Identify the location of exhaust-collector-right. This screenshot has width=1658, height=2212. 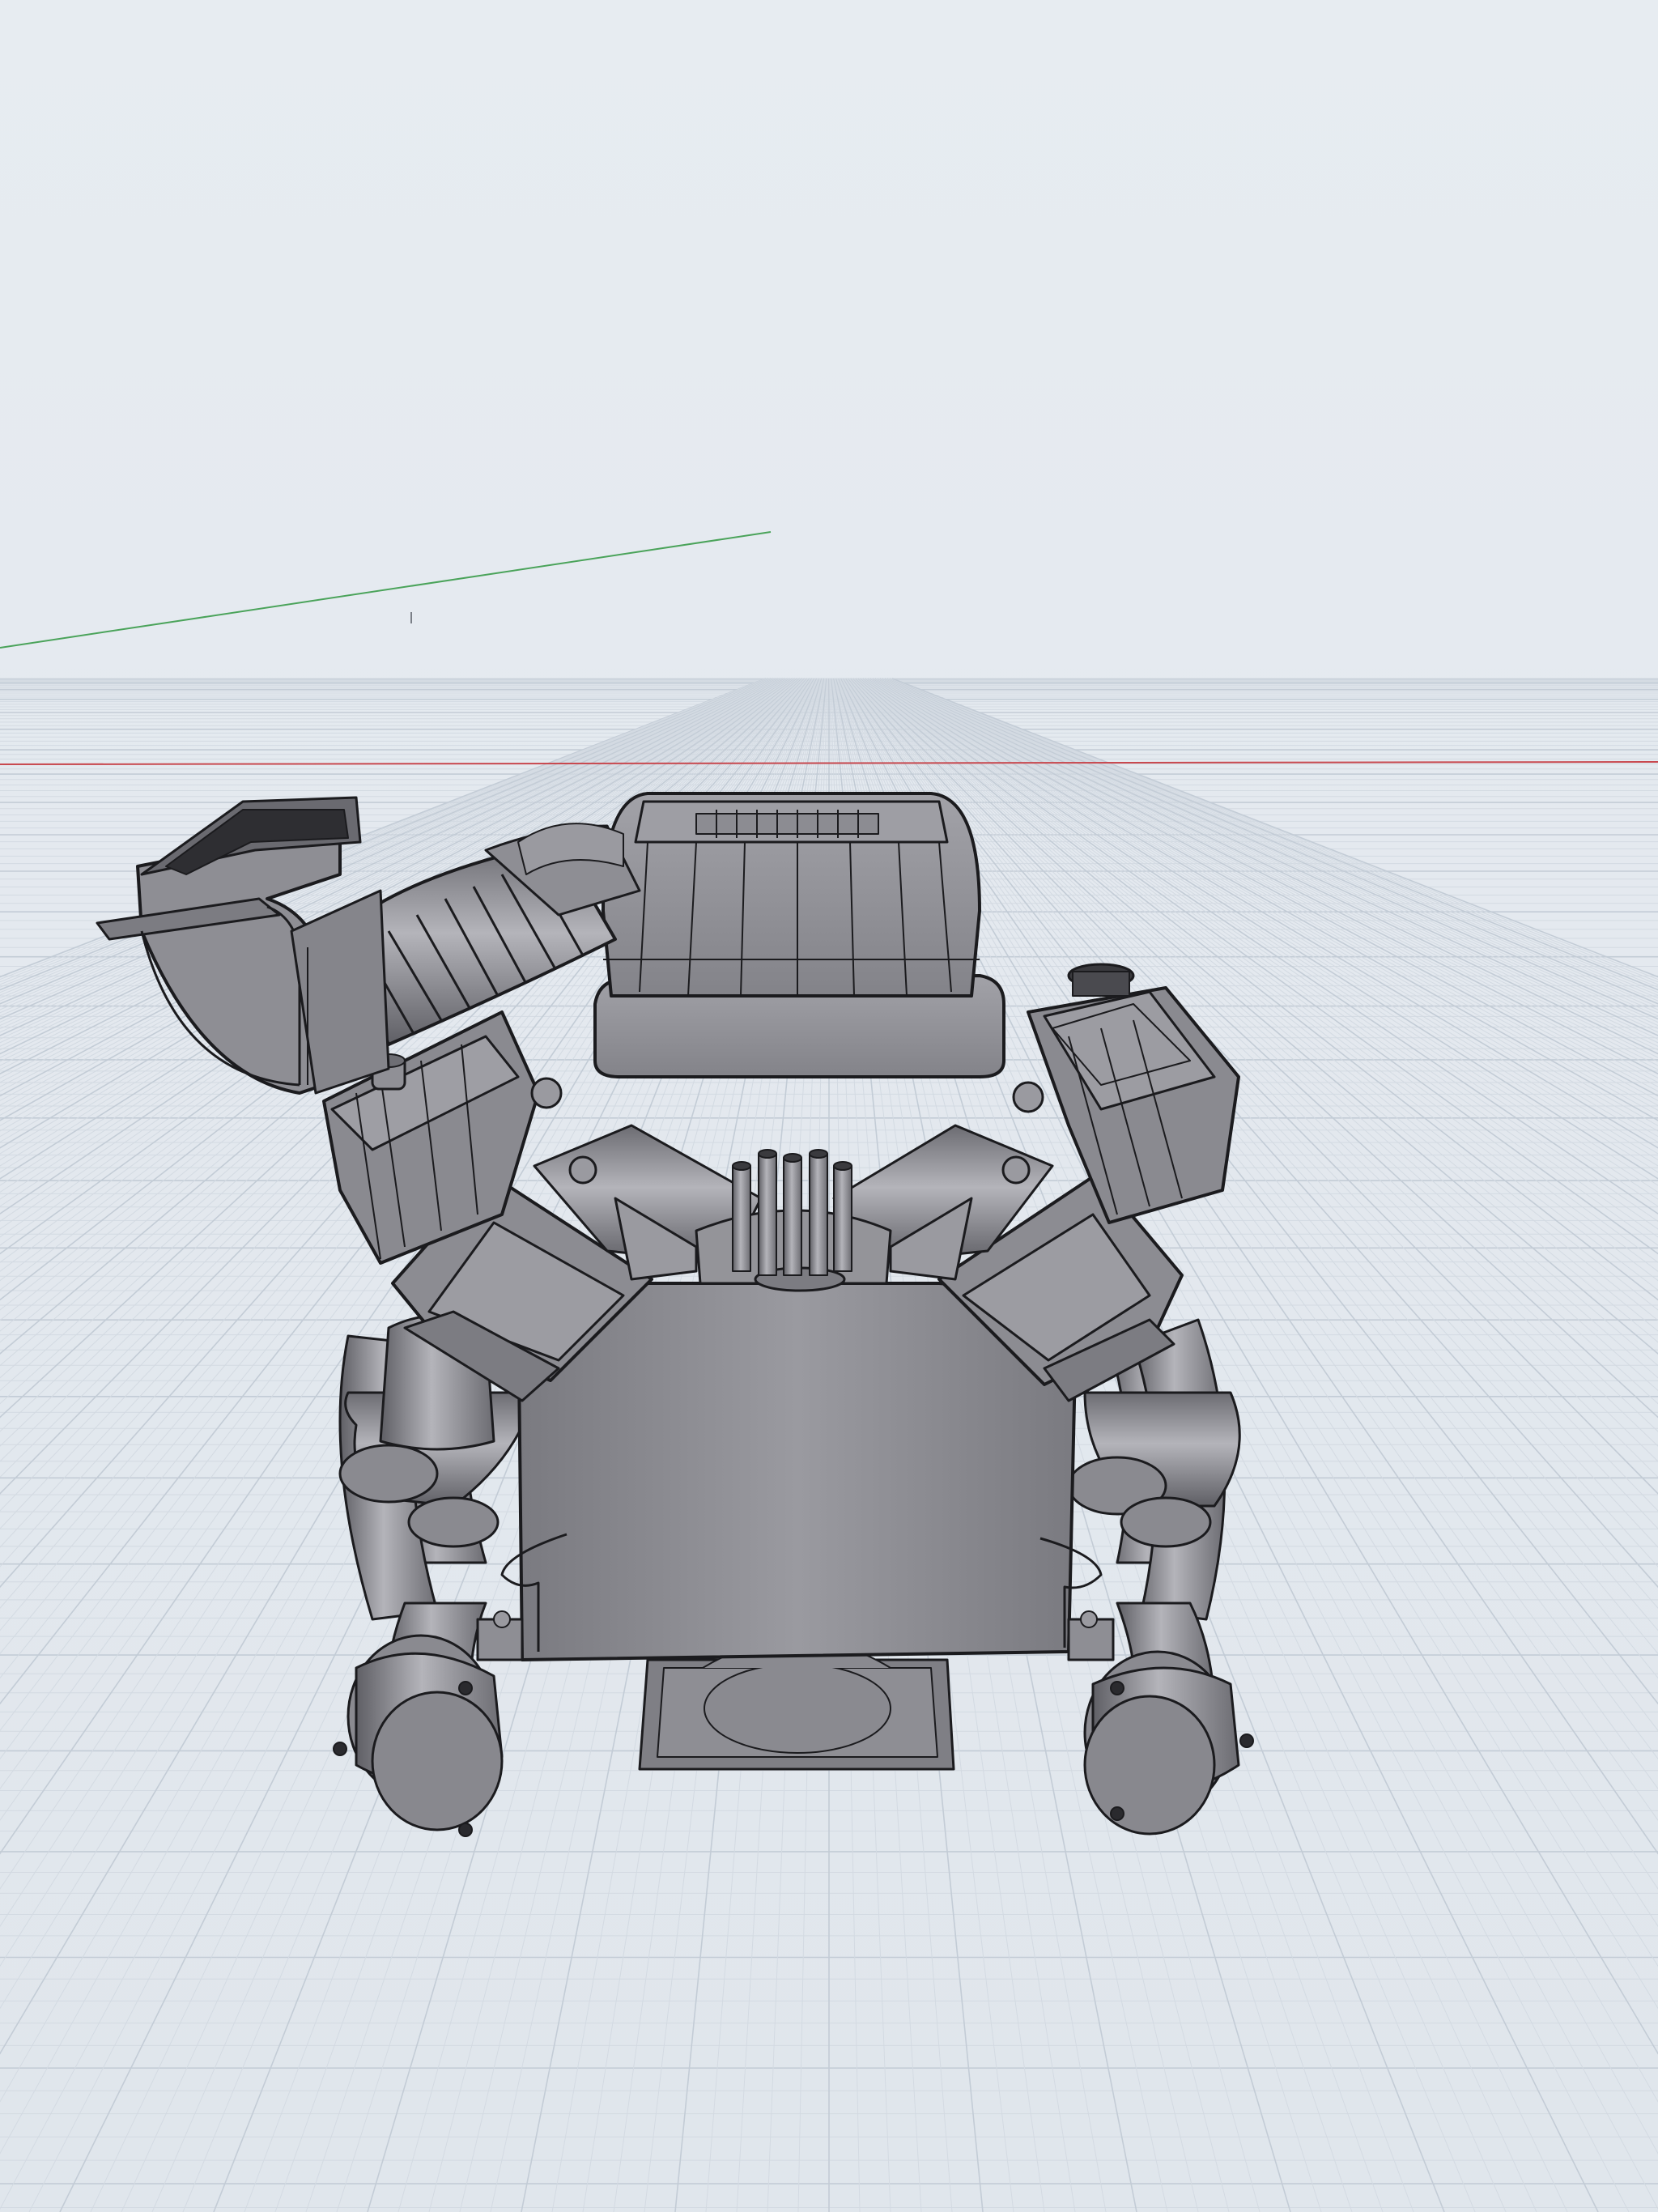
(1168, 1743).